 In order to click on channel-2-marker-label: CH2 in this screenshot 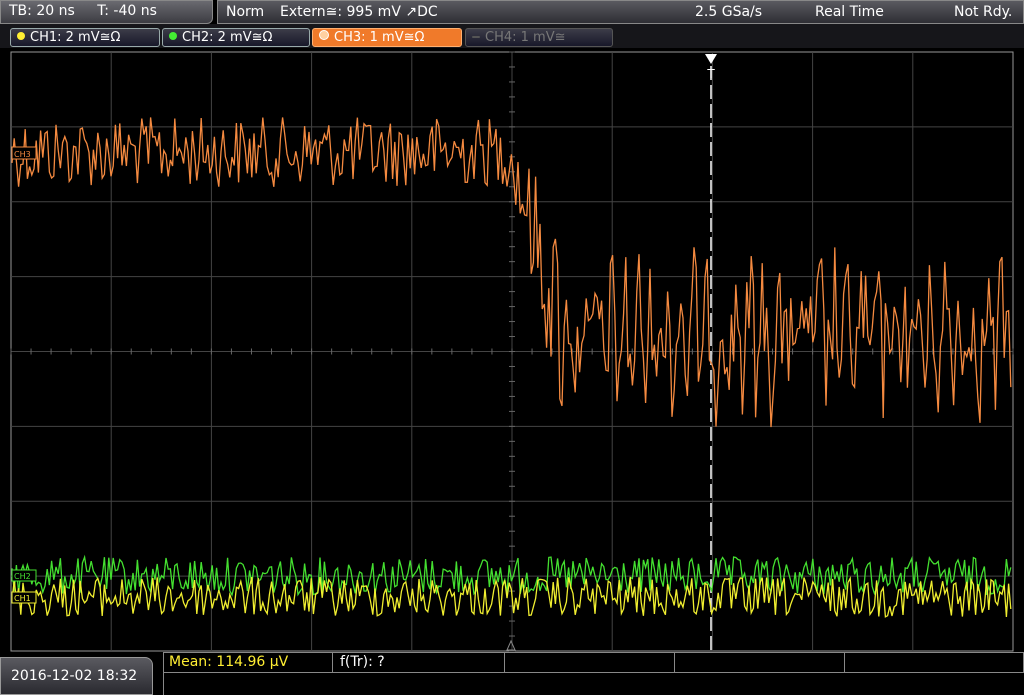, I will do `click(22, 576)`.